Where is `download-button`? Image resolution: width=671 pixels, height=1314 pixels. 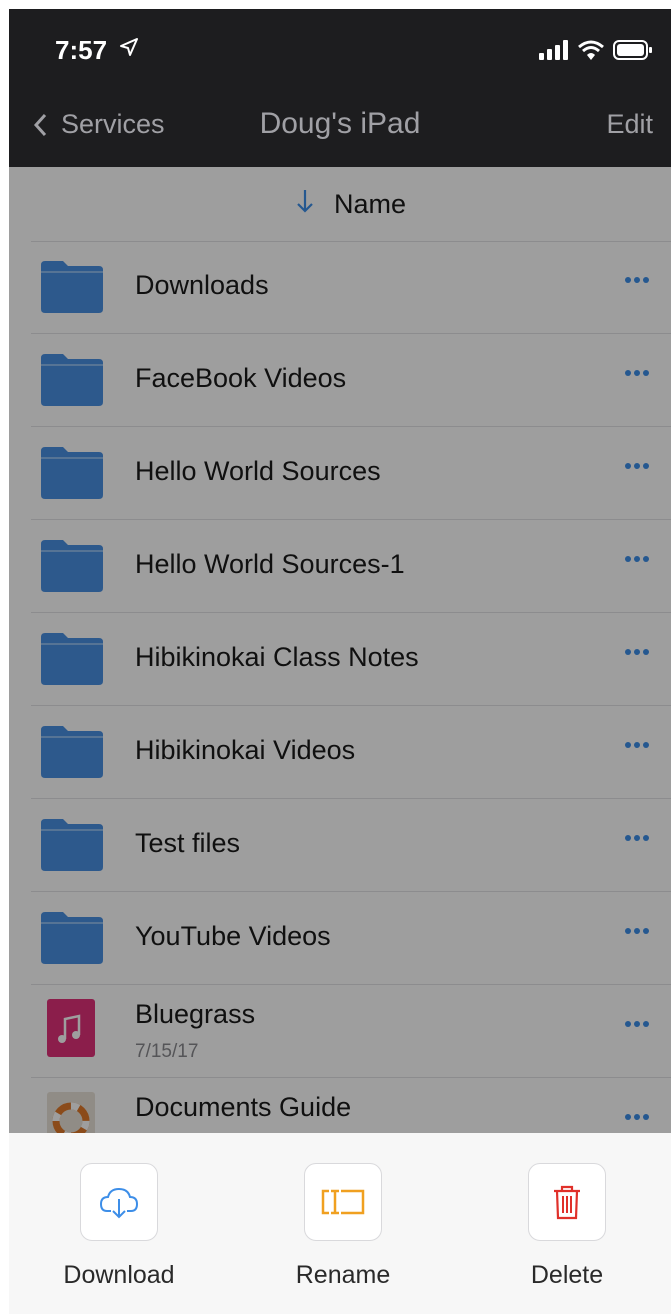
download-button is located at coordinates (119, 1202).